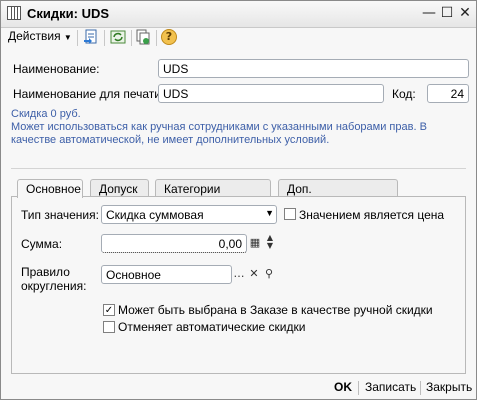 The image size is (477, 400). What do you see at coordinates (42, 244) in the screenshot?
I see `sum-label: Сумма:` at bounding box center [42, 244].